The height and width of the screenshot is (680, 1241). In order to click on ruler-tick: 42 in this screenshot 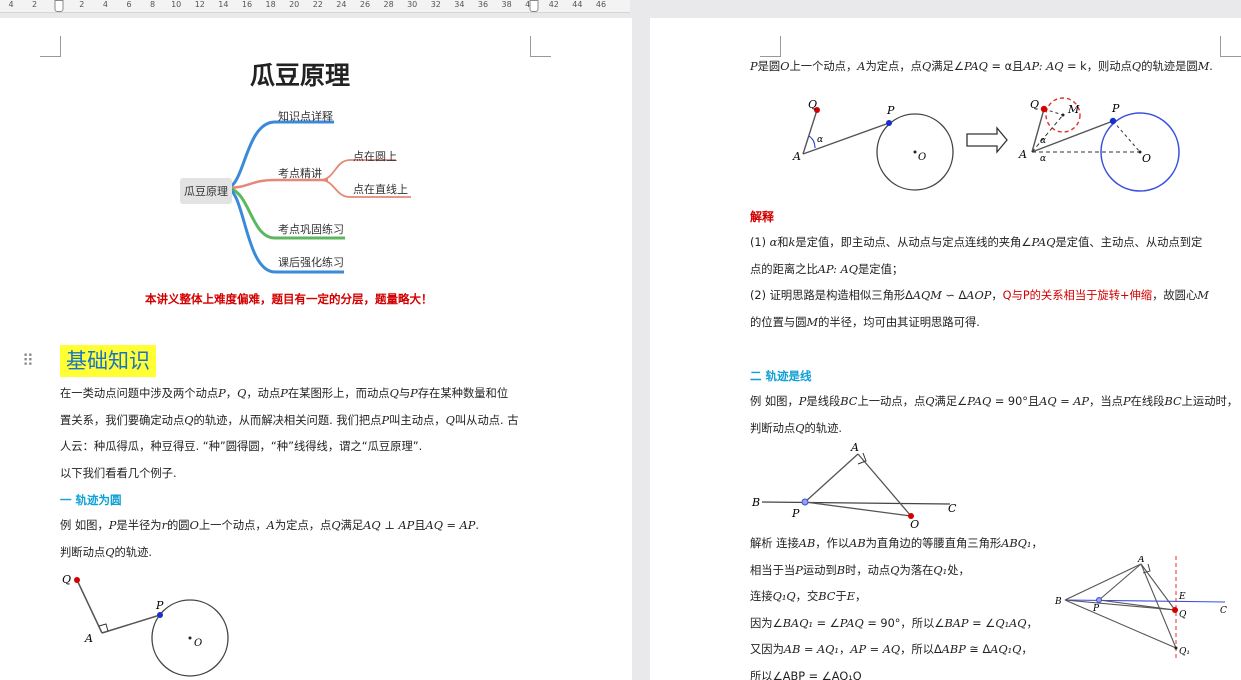, I will do `click(553, 4)`.